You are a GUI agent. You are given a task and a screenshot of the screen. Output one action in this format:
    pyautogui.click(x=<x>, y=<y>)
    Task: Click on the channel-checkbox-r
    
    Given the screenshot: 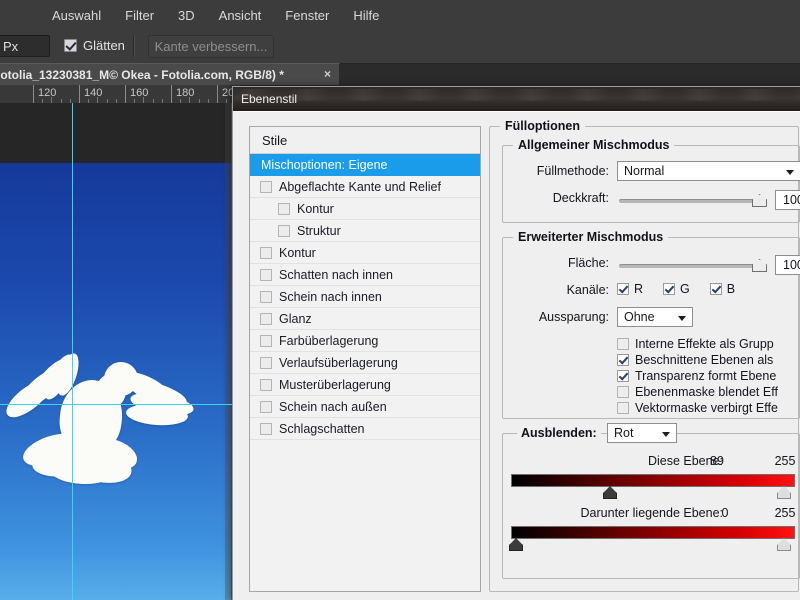 What is the action you would take?
    pyautogui.click(x=623, y=289)
    